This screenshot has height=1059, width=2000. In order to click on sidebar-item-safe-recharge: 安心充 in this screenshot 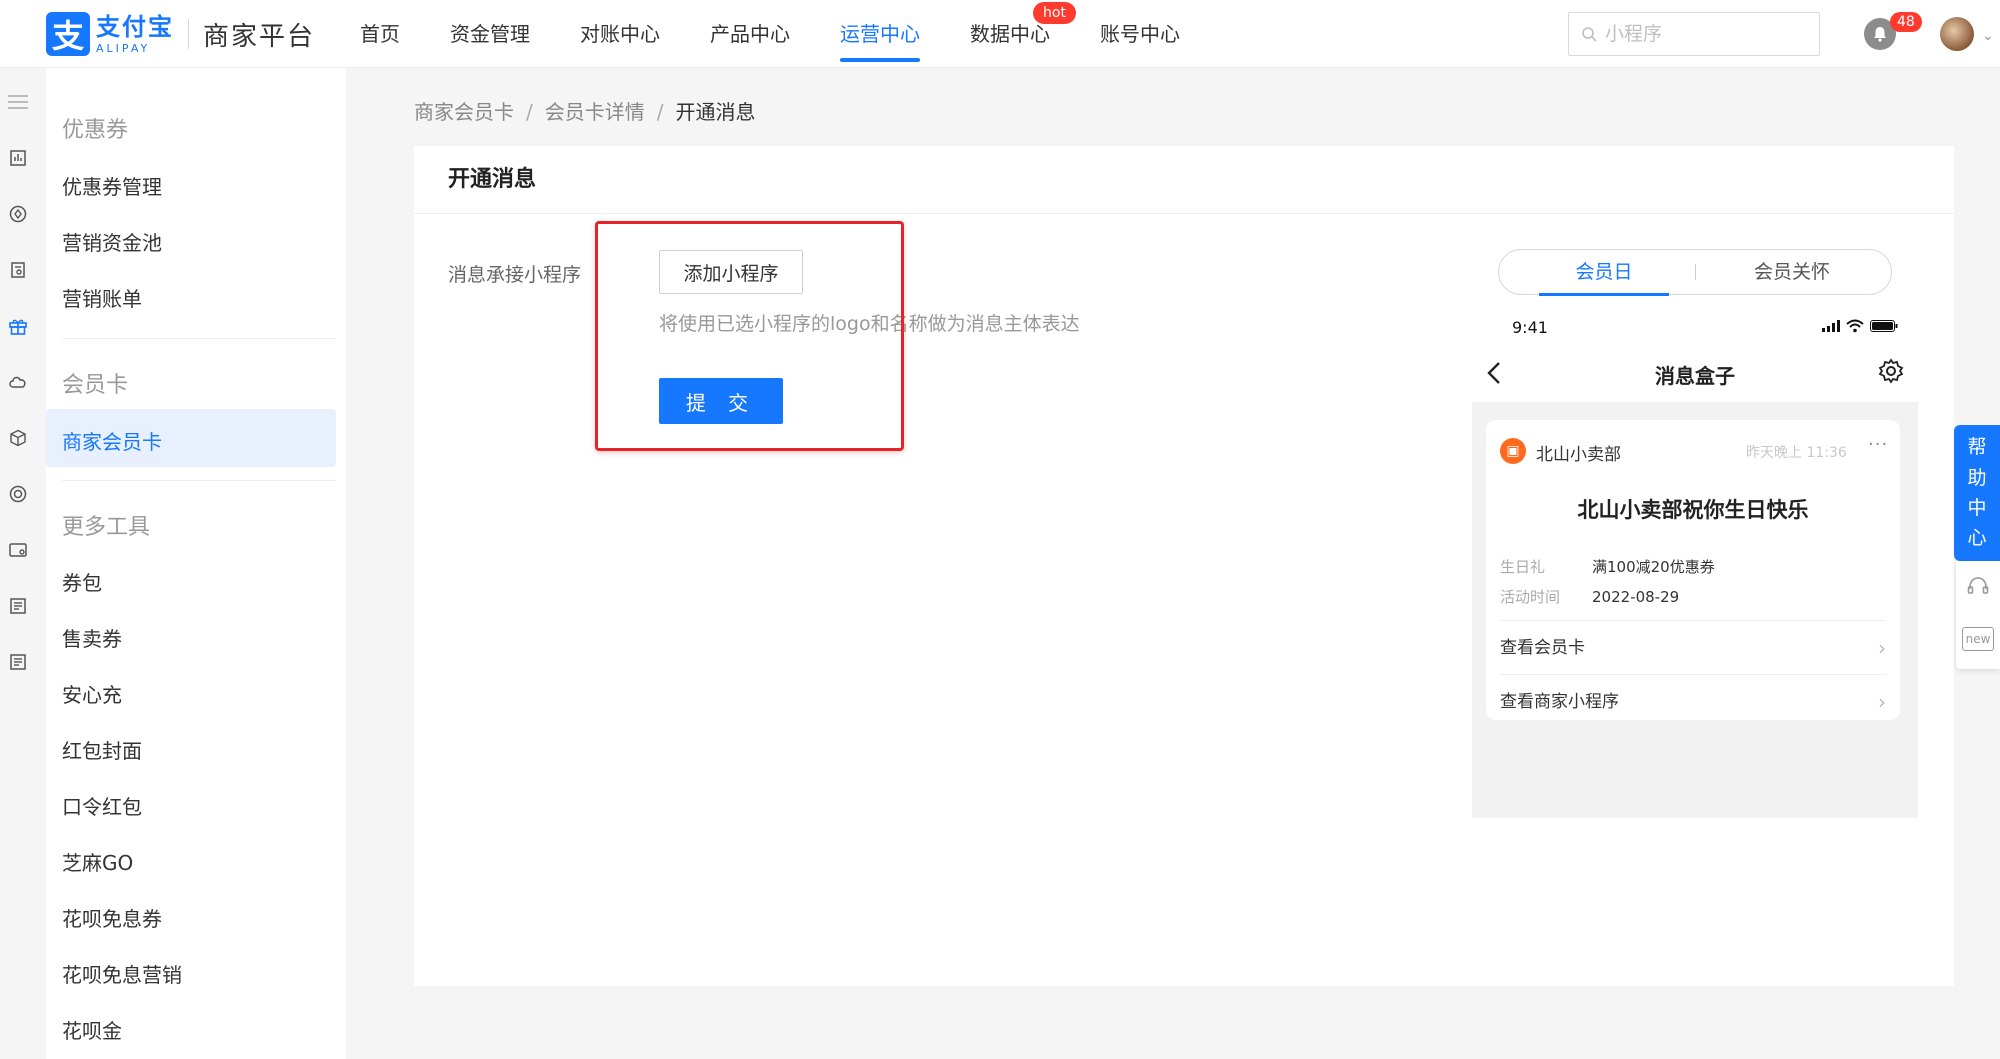, I will do `click(92, 693)`.